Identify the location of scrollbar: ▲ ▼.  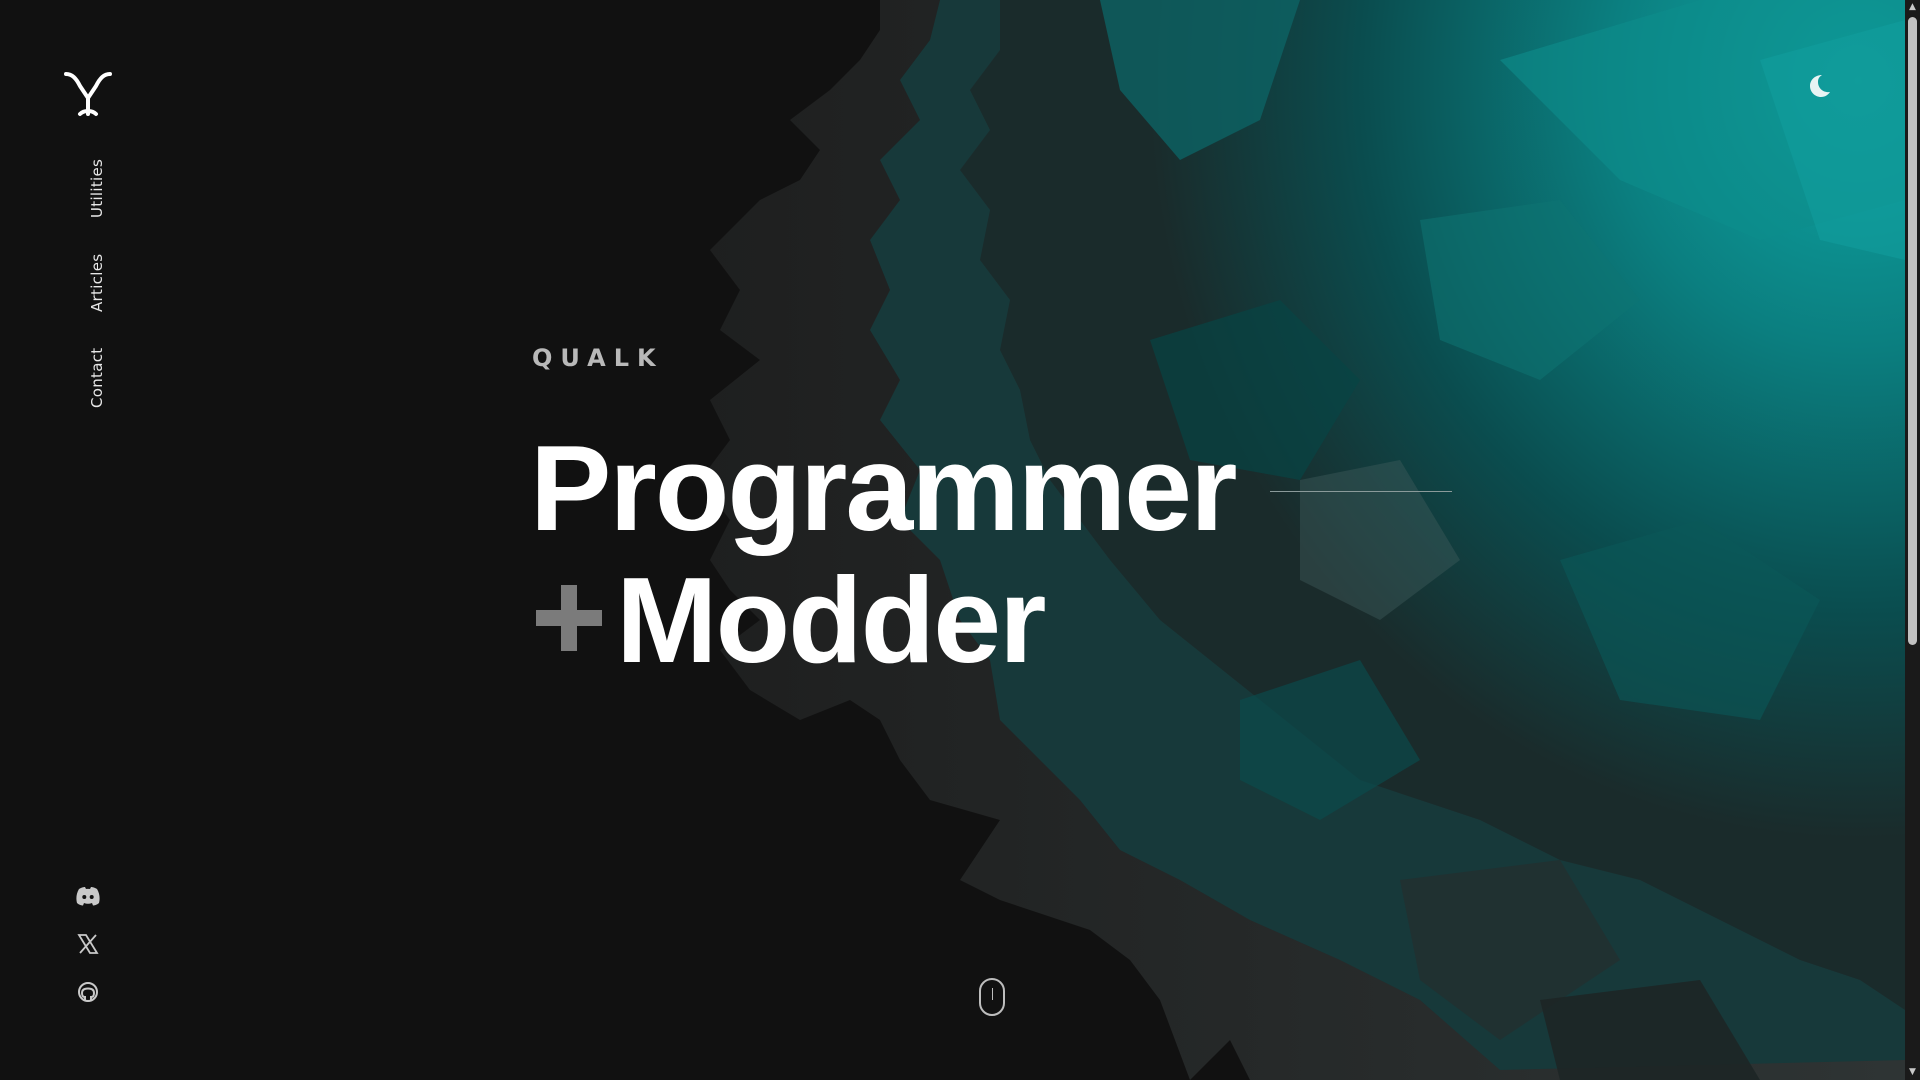
(1912, 540).